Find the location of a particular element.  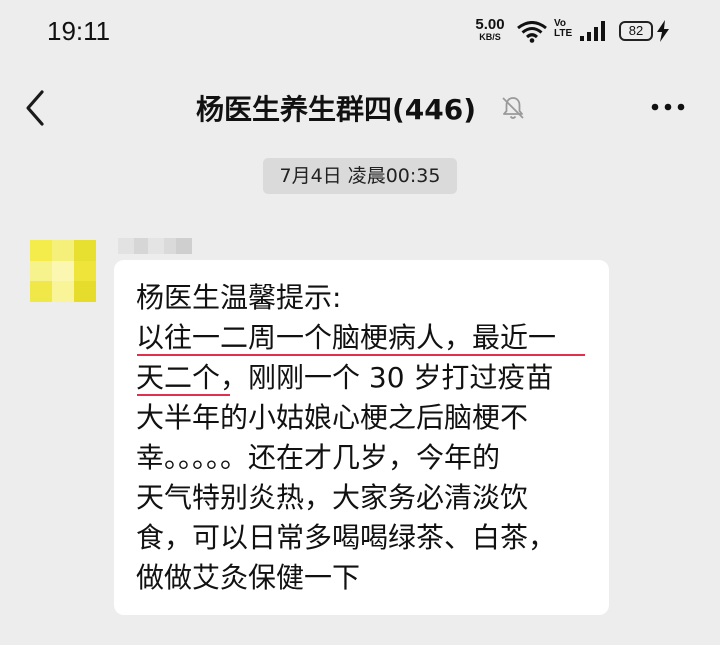

sender-avatar is located at coordinates (63, 271).